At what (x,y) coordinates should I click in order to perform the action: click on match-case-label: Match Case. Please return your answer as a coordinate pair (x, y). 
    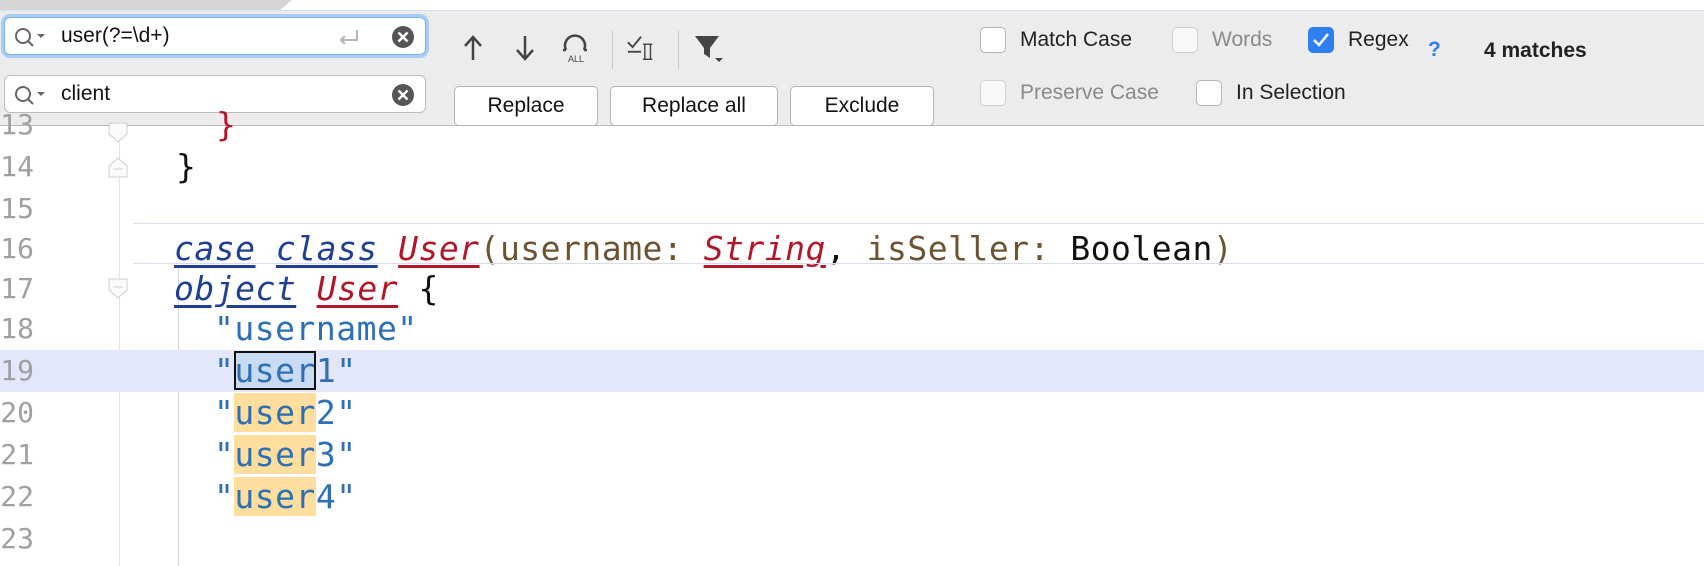
    Looking at the image, I should click on (1076, 39).